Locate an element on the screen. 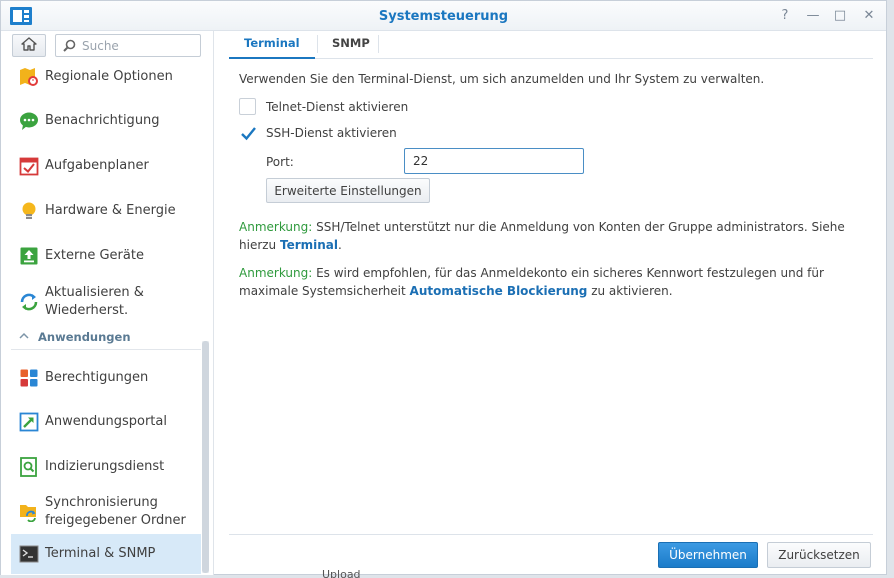 This screenshot has height=578, width=894. home-icon is located at coordinates (29, 45).